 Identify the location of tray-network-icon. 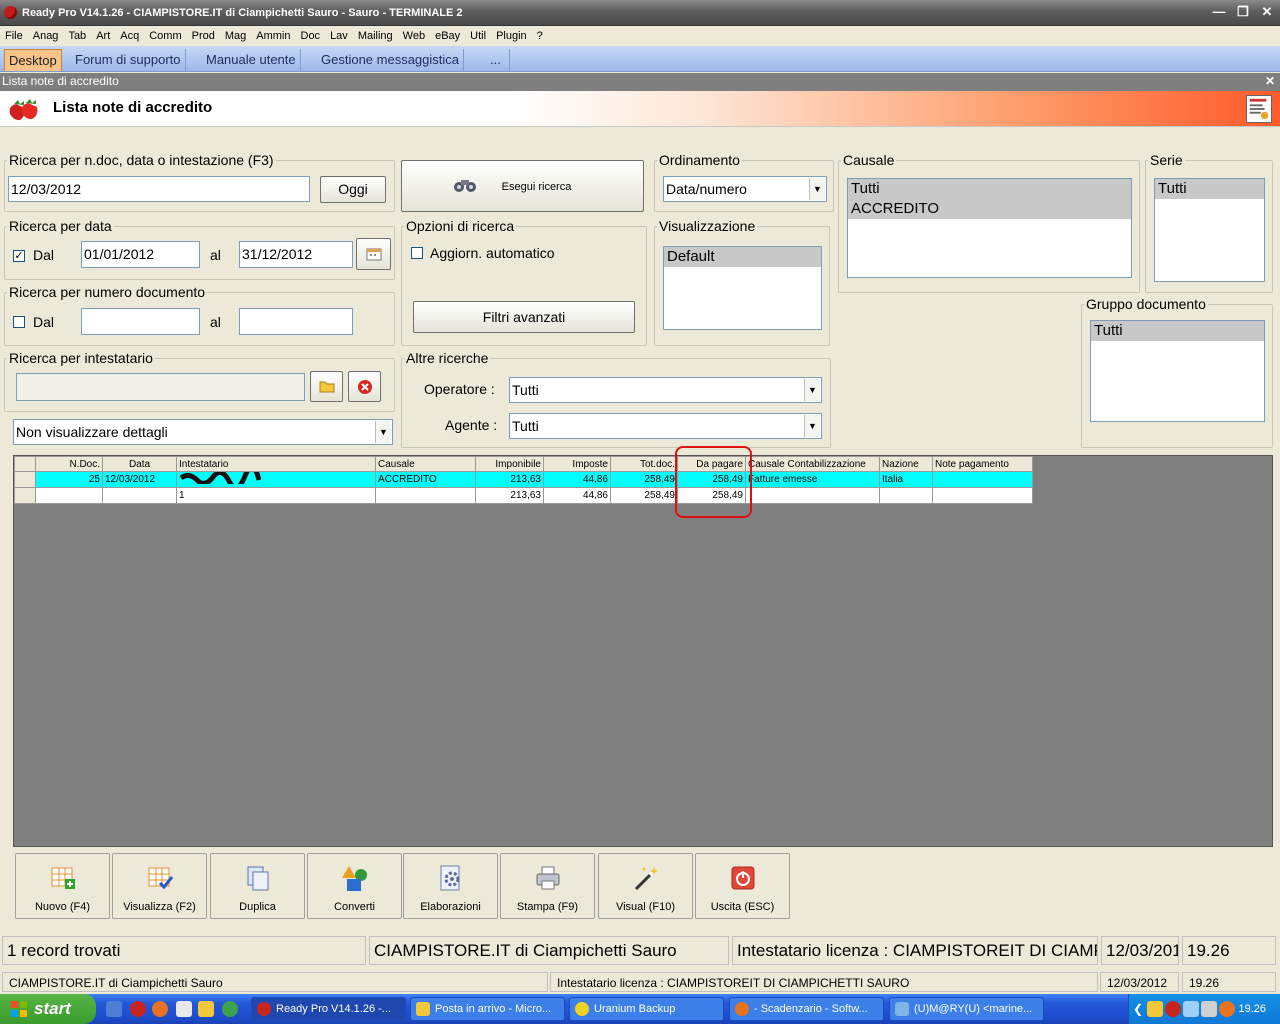
(1191, 1009).